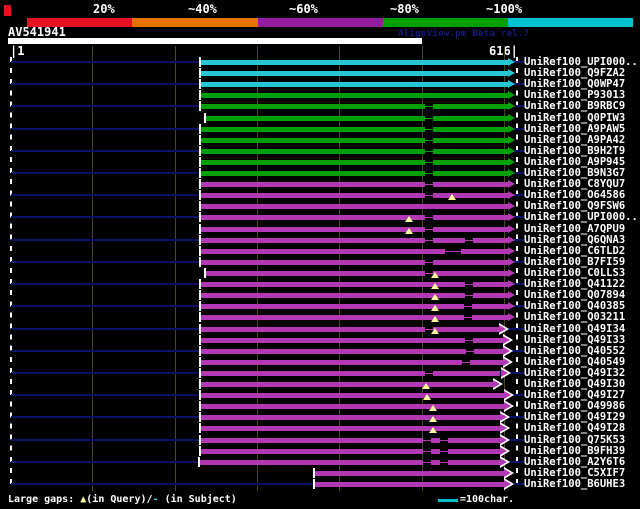  I want to click on hit-label: UniRef100_Q49I28, so click(574, 428).